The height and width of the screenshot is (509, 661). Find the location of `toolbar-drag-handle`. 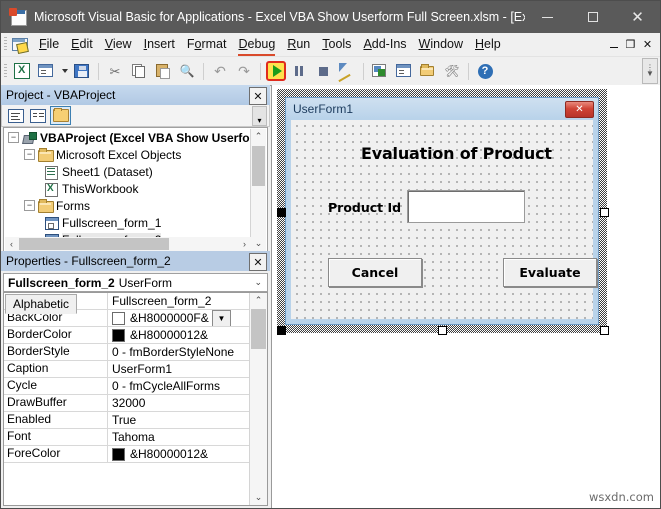

toolbar-drag-handle is located at coordinates (5, 71).